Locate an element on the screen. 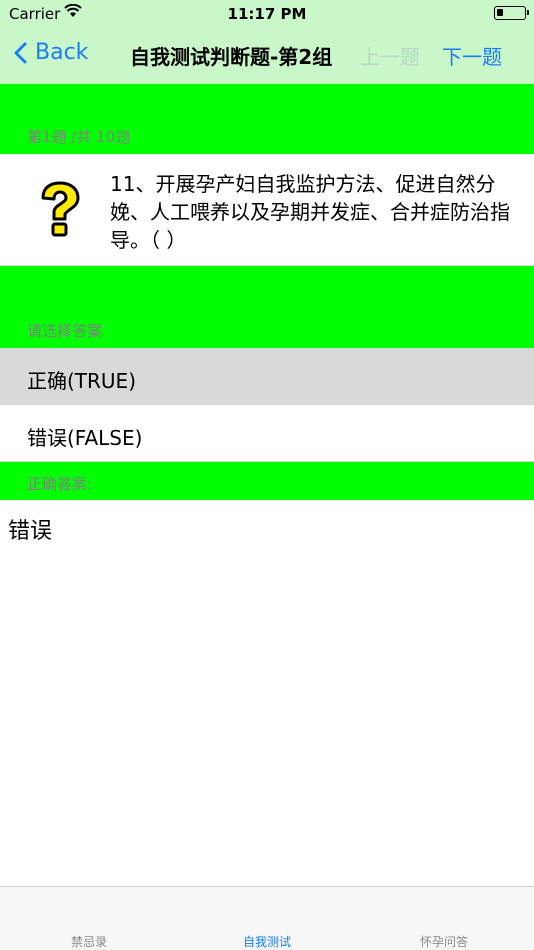  status-bar: Carrier 11:17 PM is located at coordinates (267, 13).